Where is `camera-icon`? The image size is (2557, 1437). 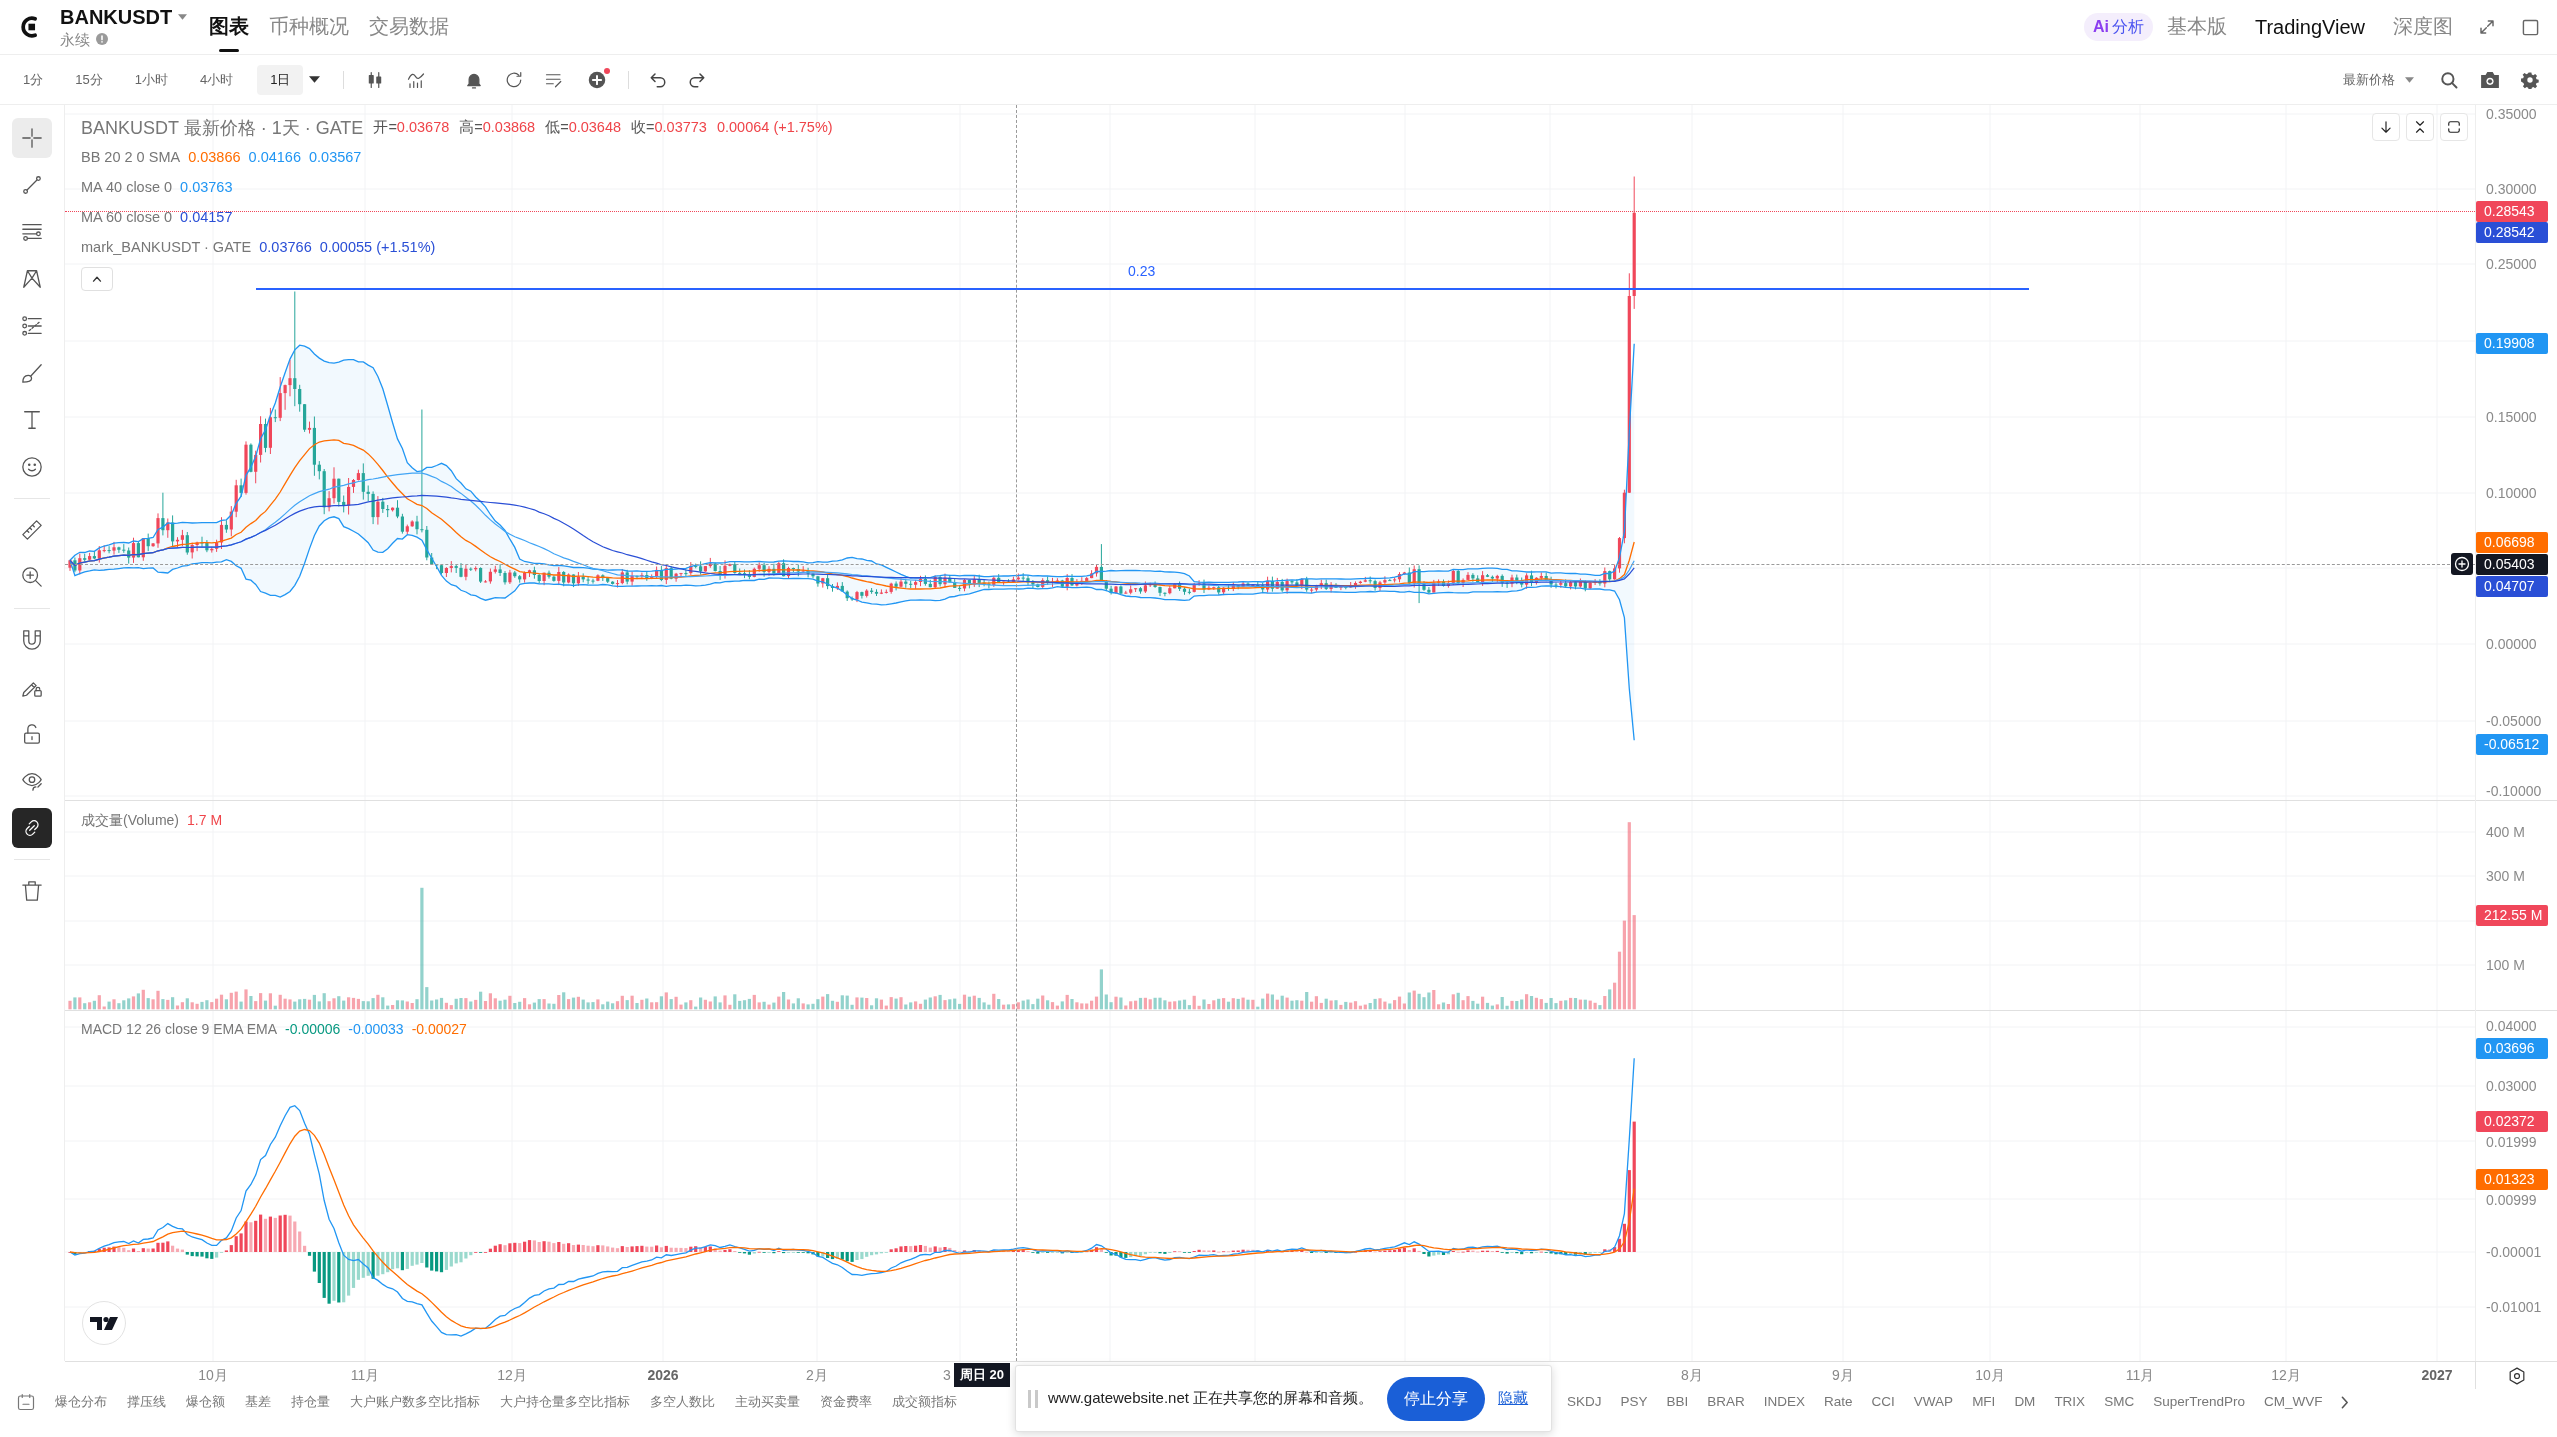 camera-icon is located at coordinates (2490, 79).